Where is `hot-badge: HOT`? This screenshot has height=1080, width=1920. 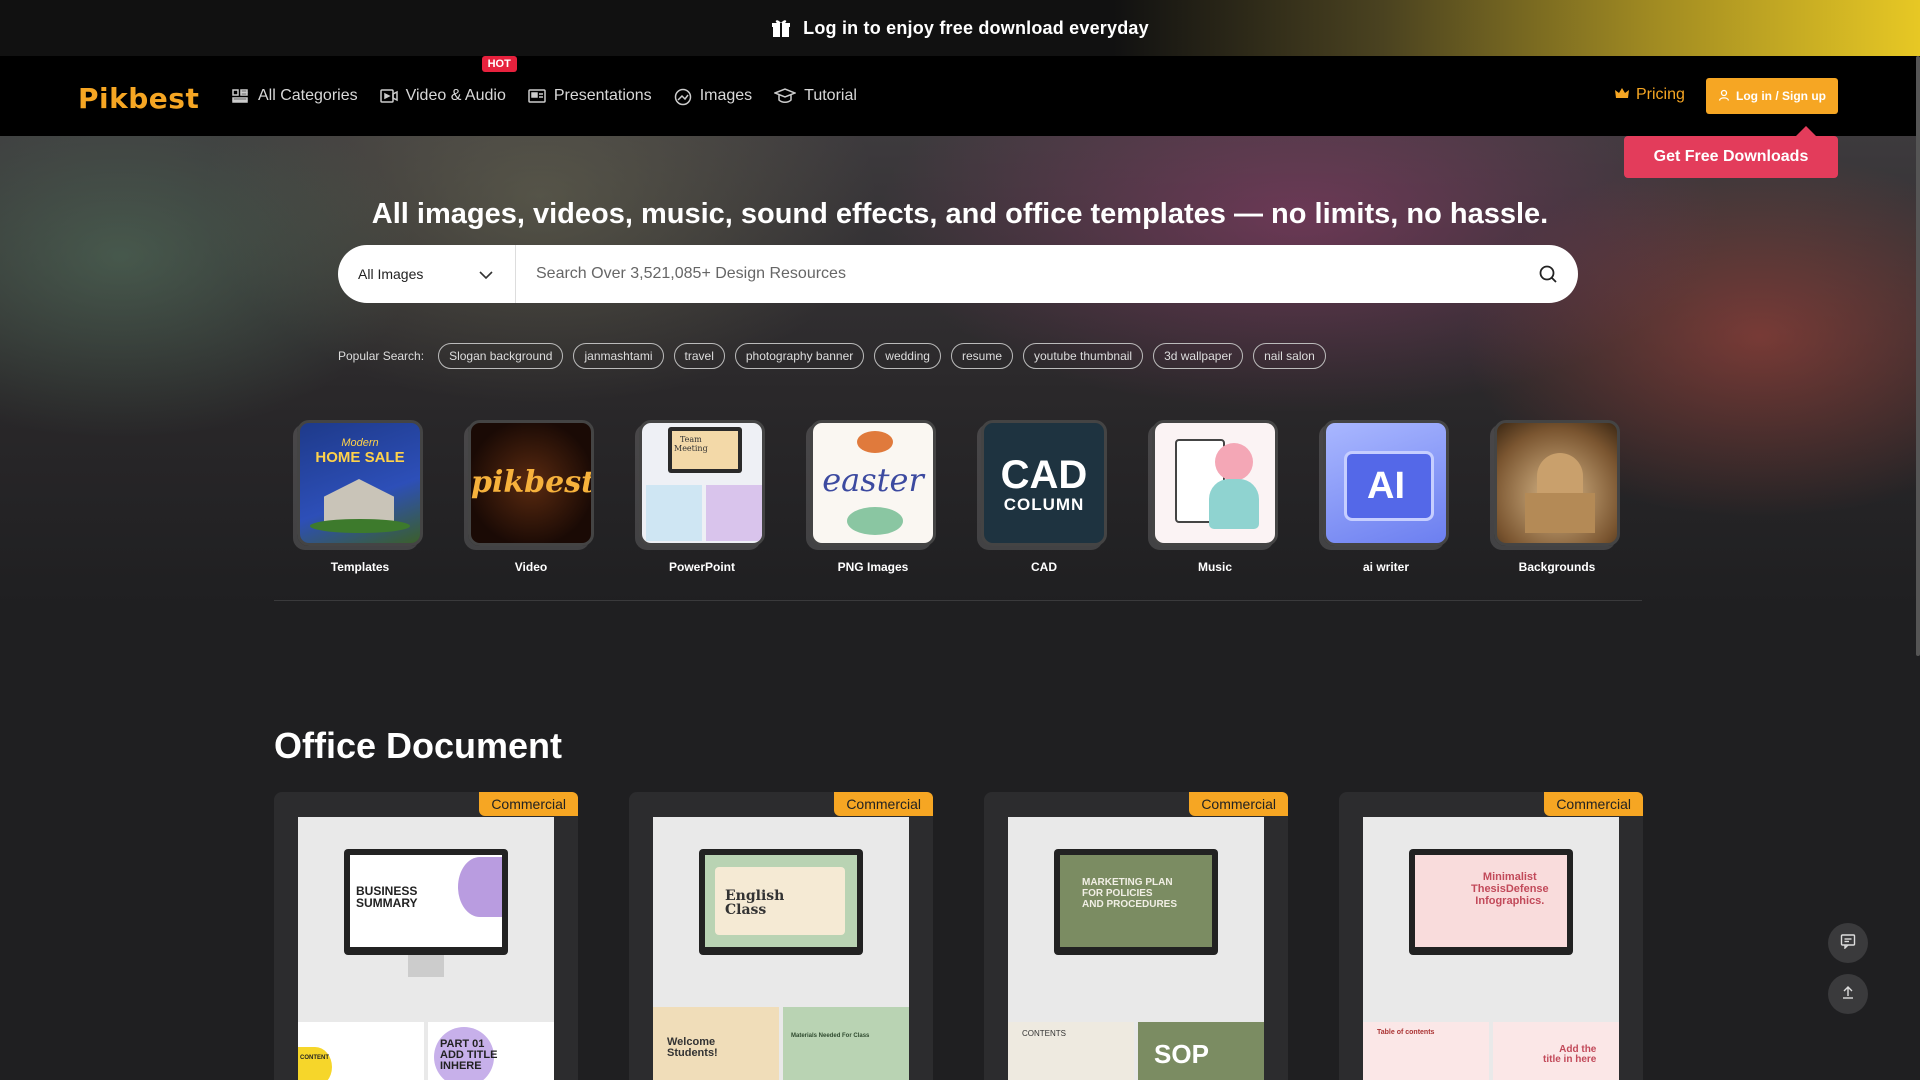 hot-badge: HOT is located at coordinates (499, 64).